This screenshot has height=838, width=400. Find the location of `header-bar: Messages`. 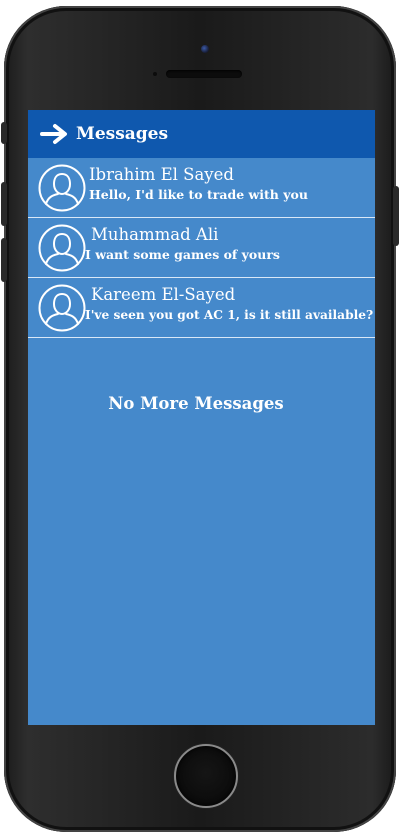

header-bar: Messages is located at coordinates (201, 134).